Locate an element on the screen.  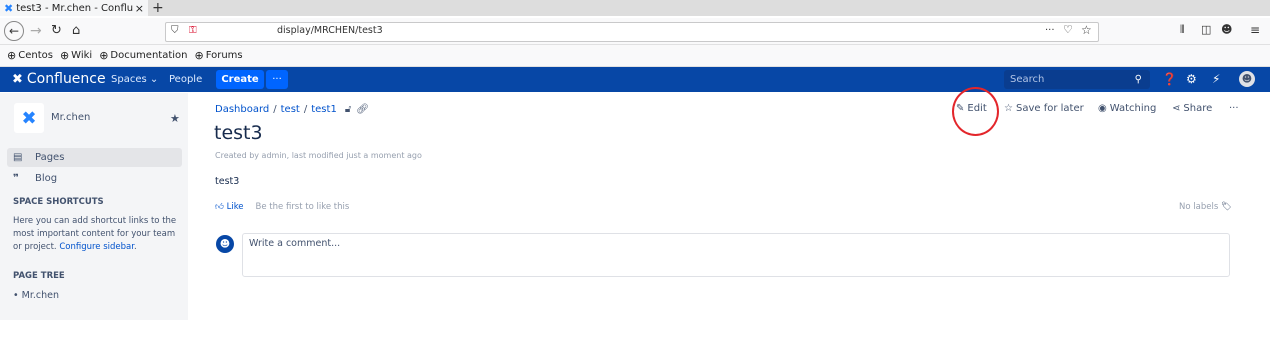
confluence-logo-icon: ✖ is located at coordinates (17, 79).